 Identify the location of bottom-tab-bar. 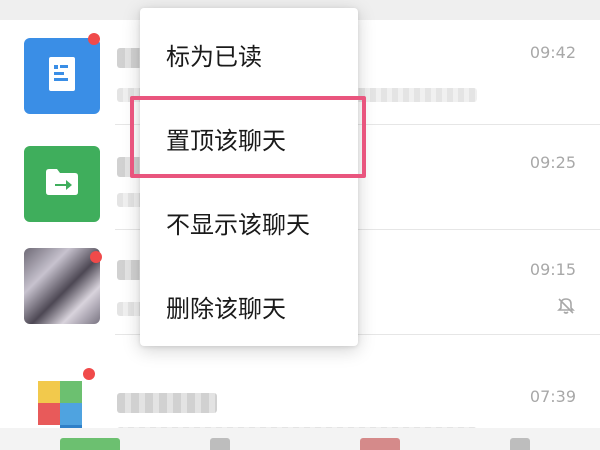
(300, 439).